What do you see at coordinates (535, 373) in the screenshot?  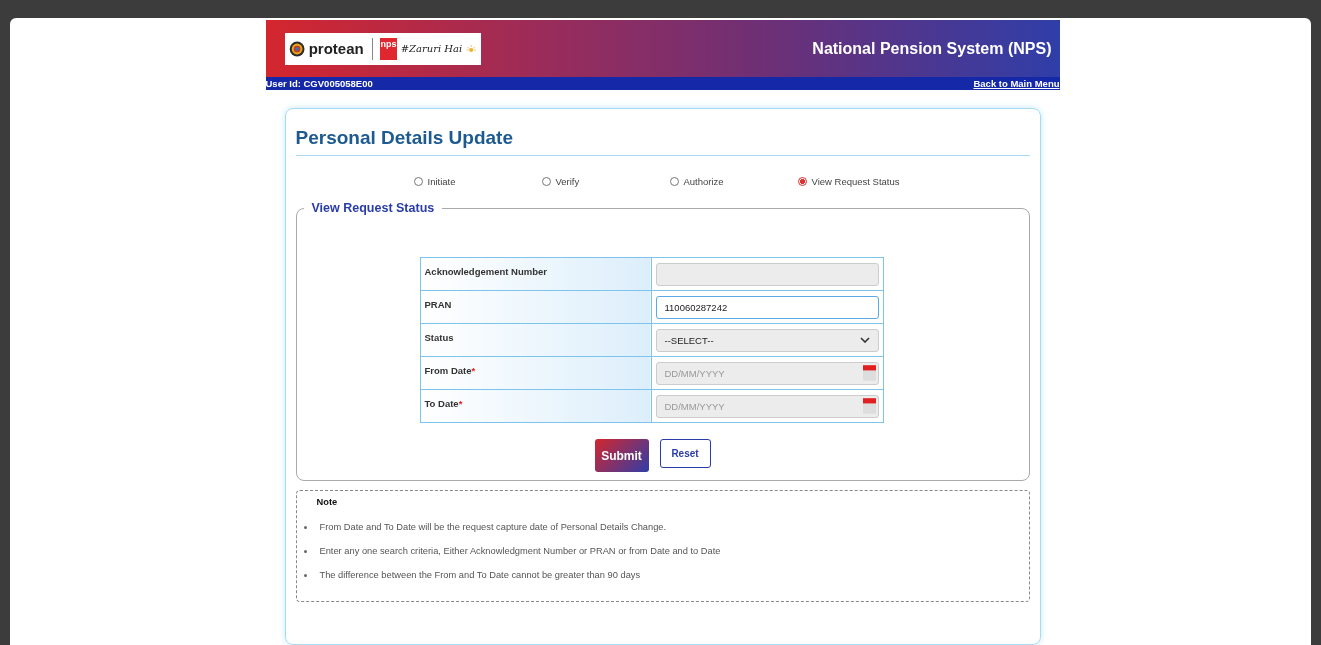 I see `field-label: From Date*` at bounding box center [535, 373].